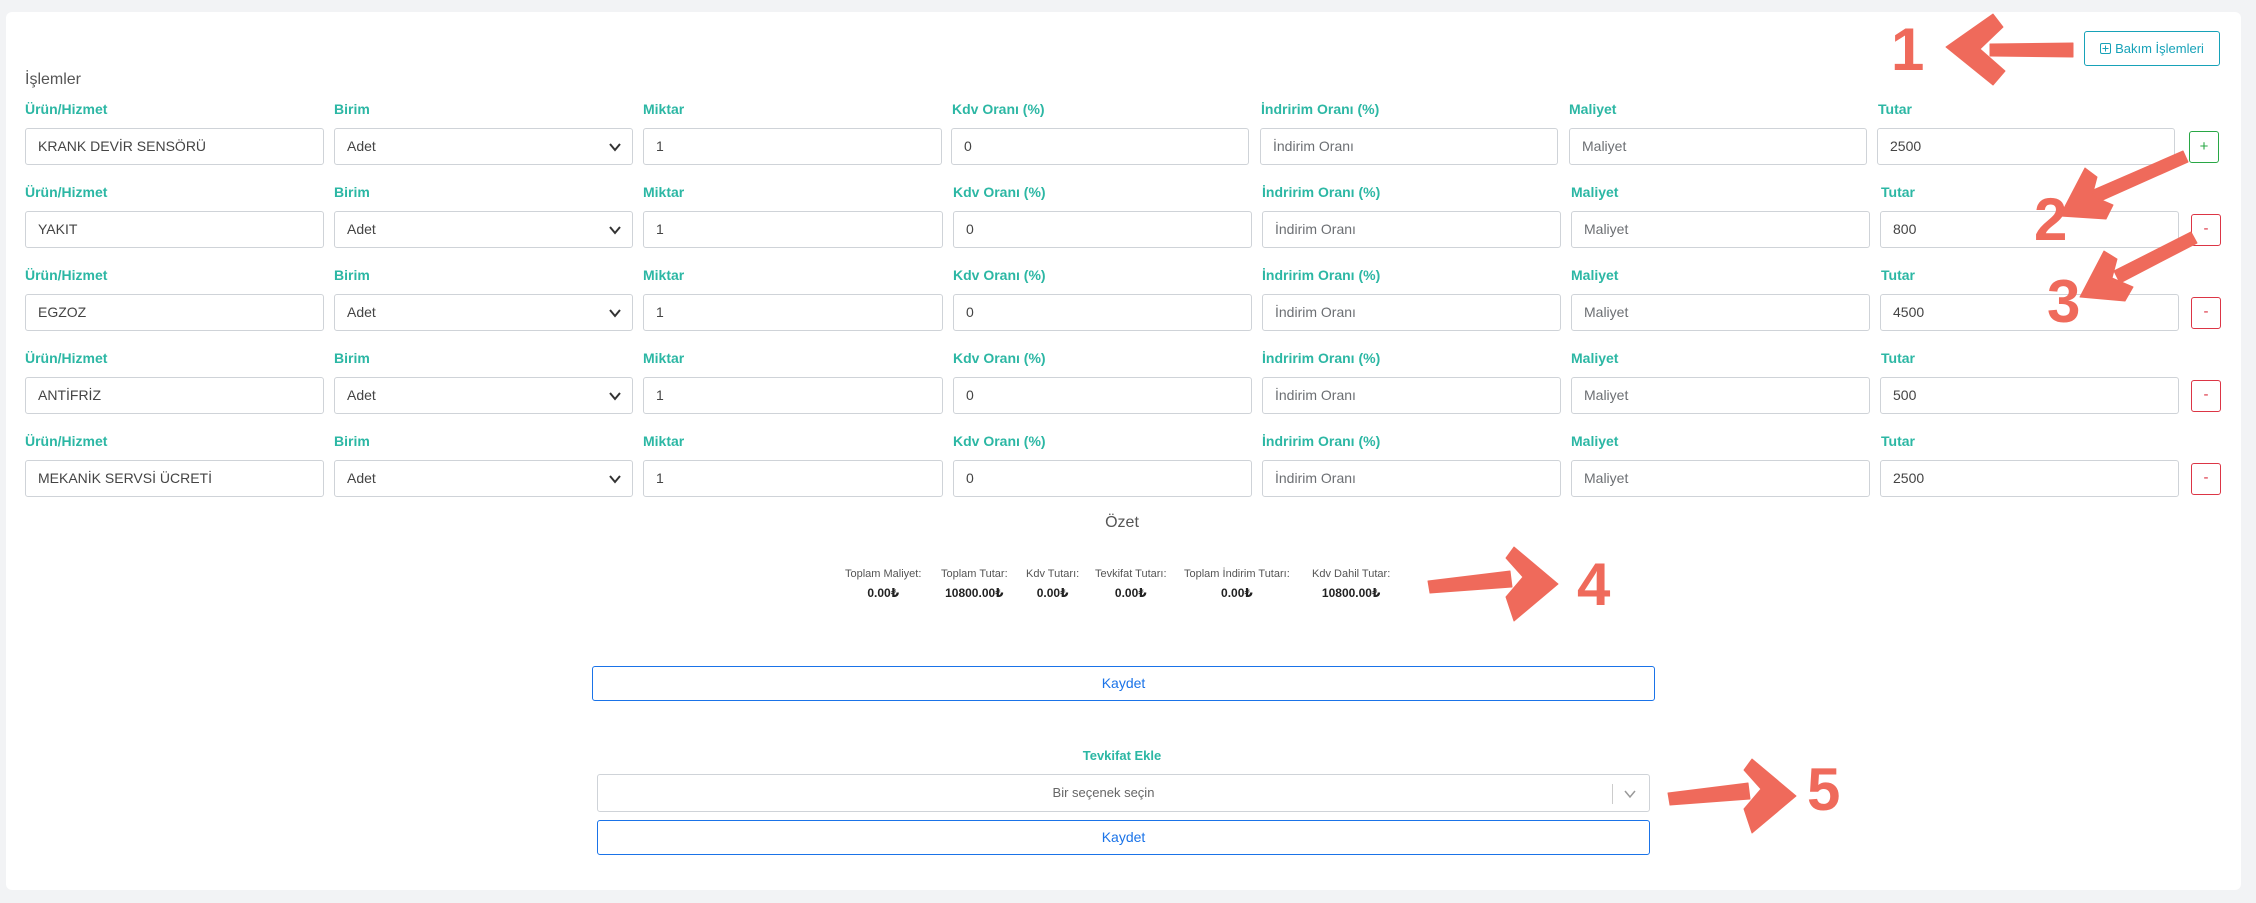  Describe the element at coordinates (174, 229) in the screenshot. I see `product-input: YAKIT` at that location.